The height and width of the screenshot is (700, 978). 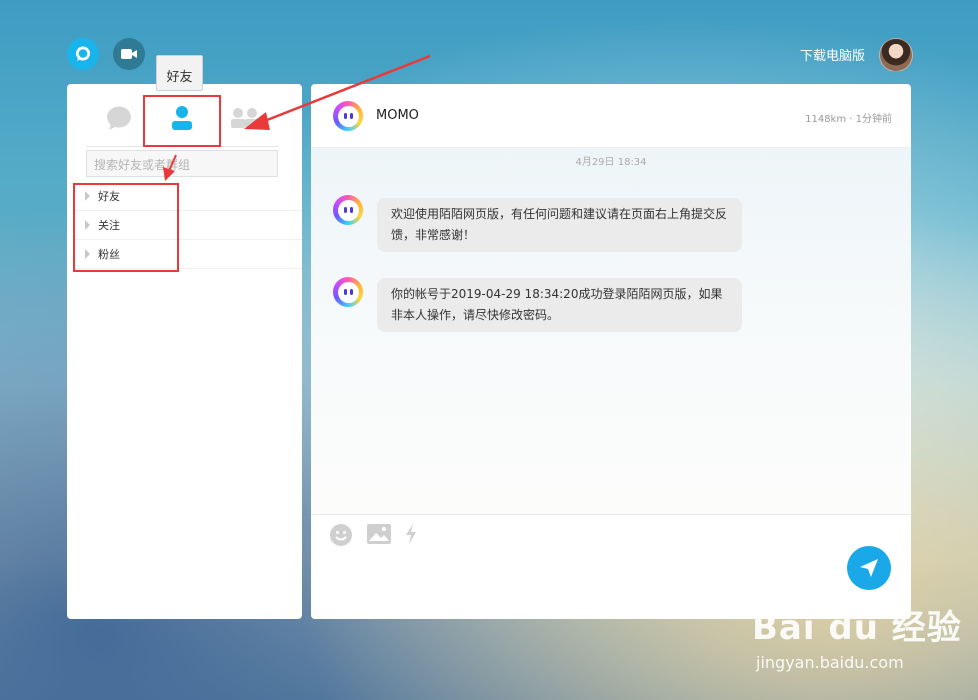 I want to click on annotation-arrows, so click(x=297, y=117).